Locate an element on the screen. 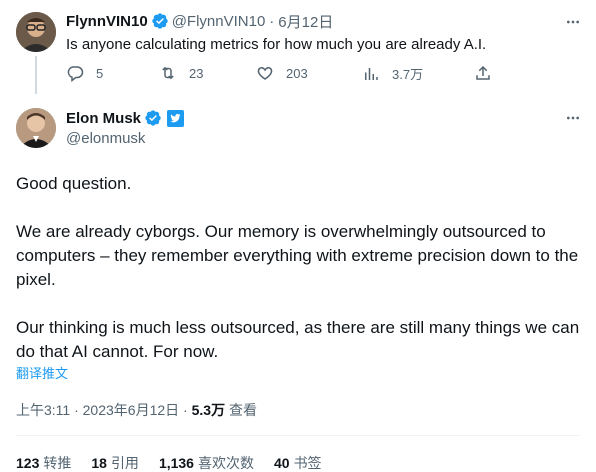  retweet-icon is located at coordinates (168, 73).